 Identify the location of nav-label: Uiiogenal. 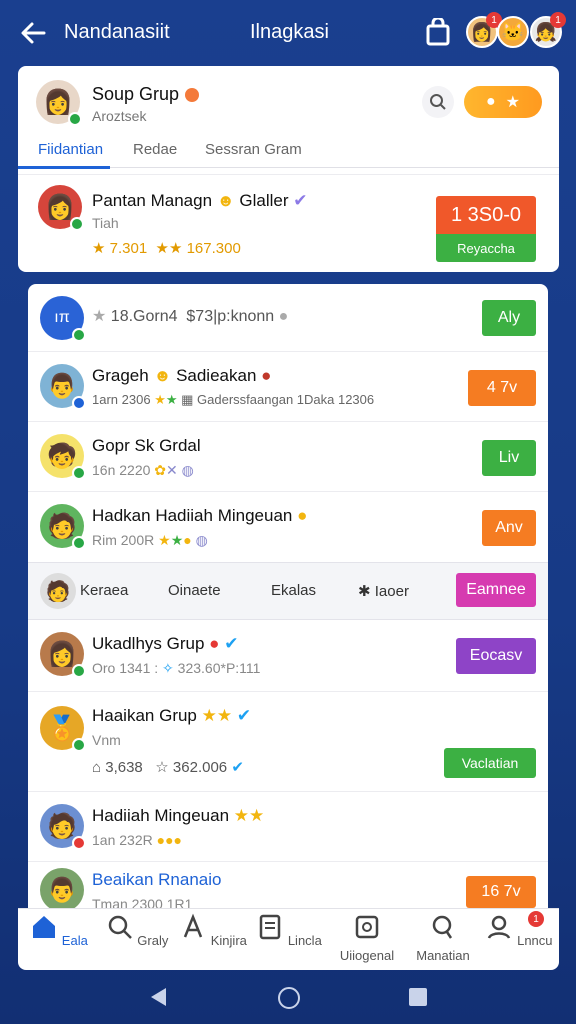
(367, 955).